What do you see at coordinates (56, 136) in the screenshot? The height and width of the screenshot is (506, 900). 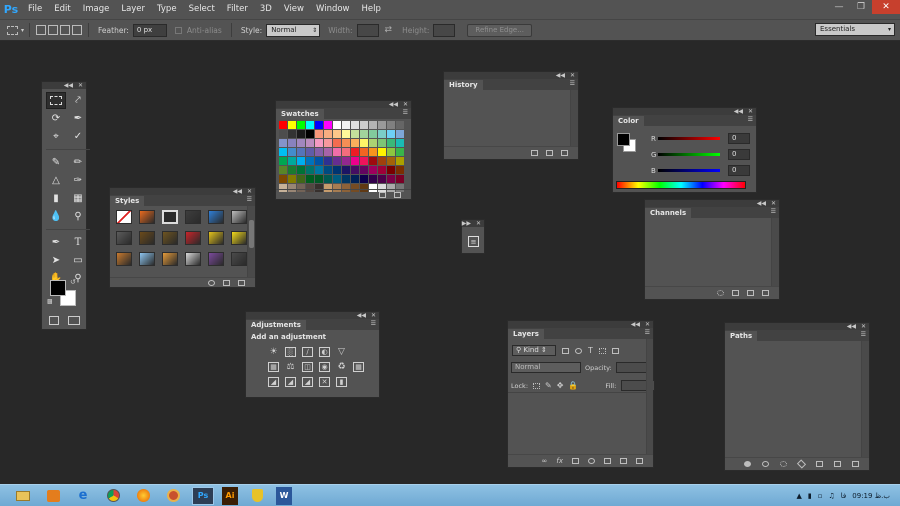 I see `crop-tool-icon: ⌖` at bounding box center [56, 136].